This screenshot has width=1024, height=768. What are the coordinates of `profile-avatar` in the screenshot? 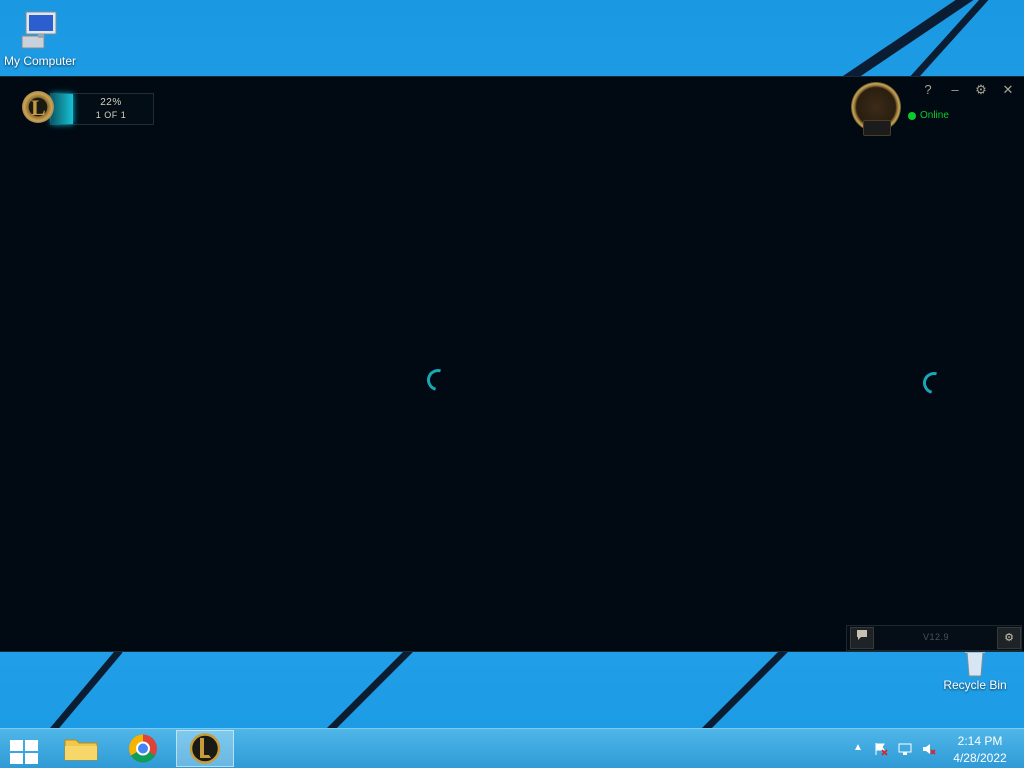 It's located at (876, 109).